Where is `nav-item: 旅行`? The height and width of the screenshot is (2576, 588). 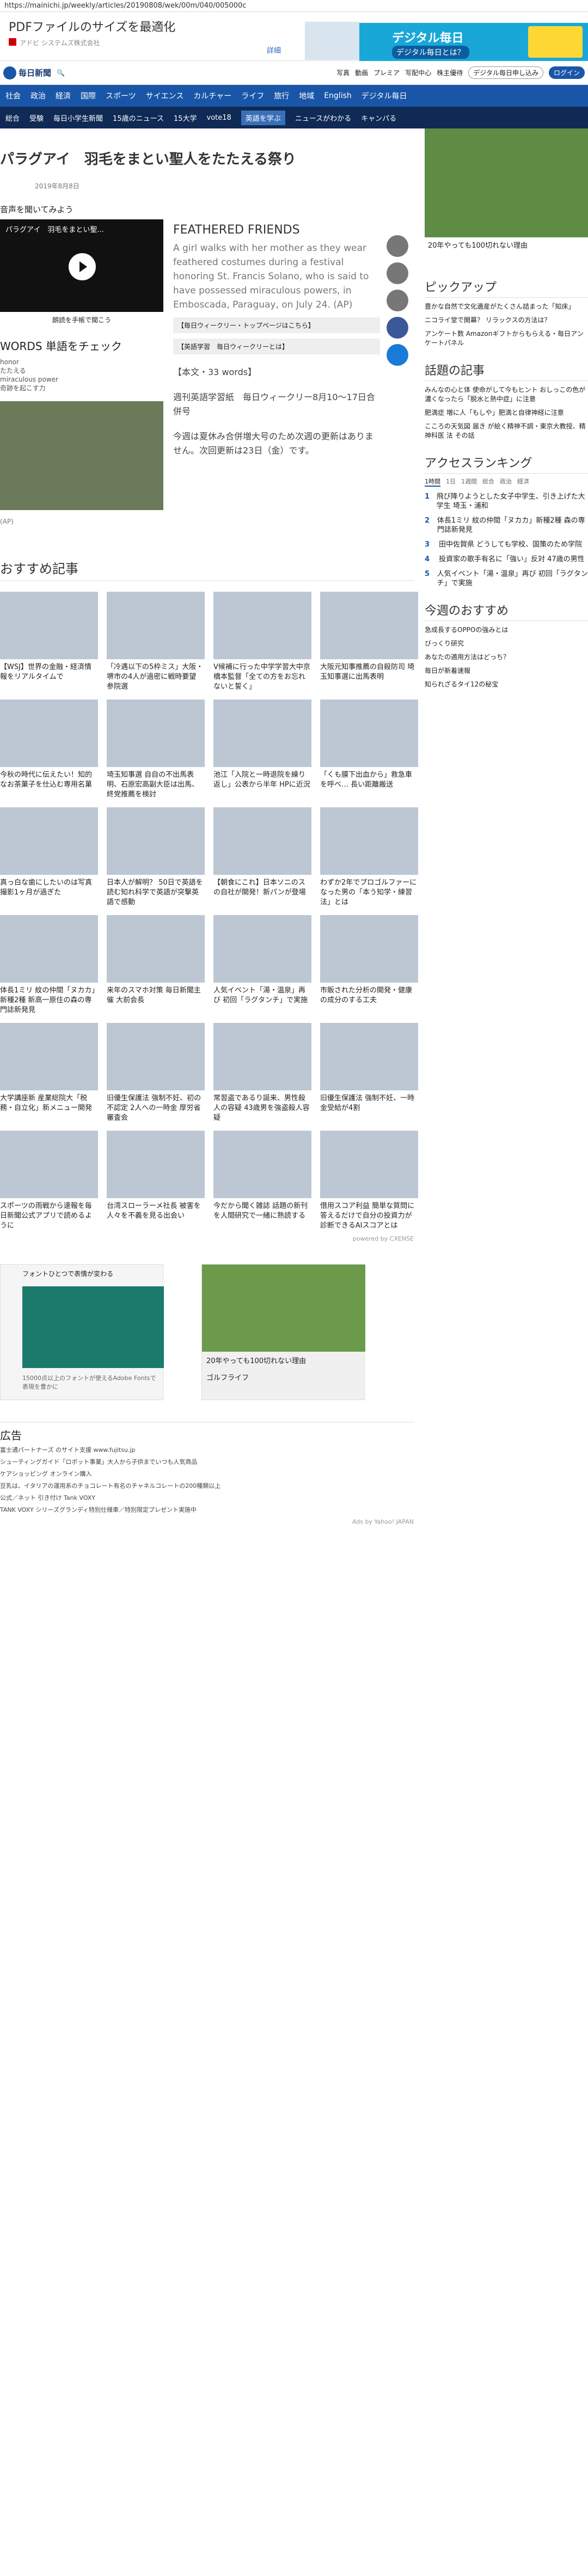
nav-item: 旅行 is located at coordinates (281, 95).